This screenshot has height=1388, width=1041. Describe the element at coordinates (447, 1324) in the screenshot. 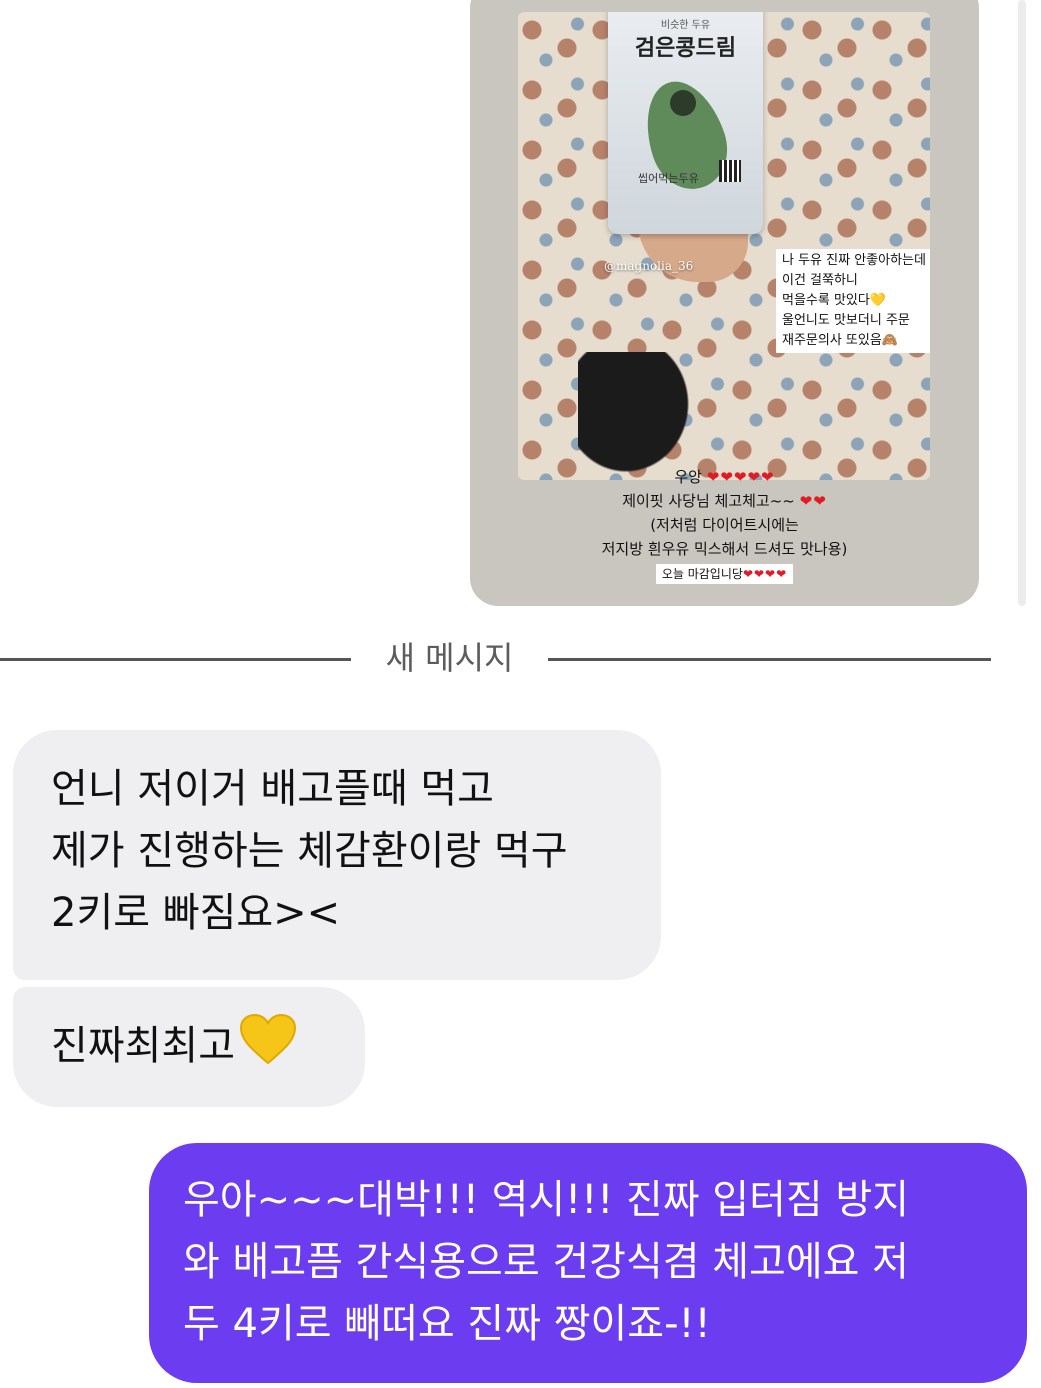

I see `message-line: 두 4키로 빼떠요 진짜 짱이죠-!!` at that location.